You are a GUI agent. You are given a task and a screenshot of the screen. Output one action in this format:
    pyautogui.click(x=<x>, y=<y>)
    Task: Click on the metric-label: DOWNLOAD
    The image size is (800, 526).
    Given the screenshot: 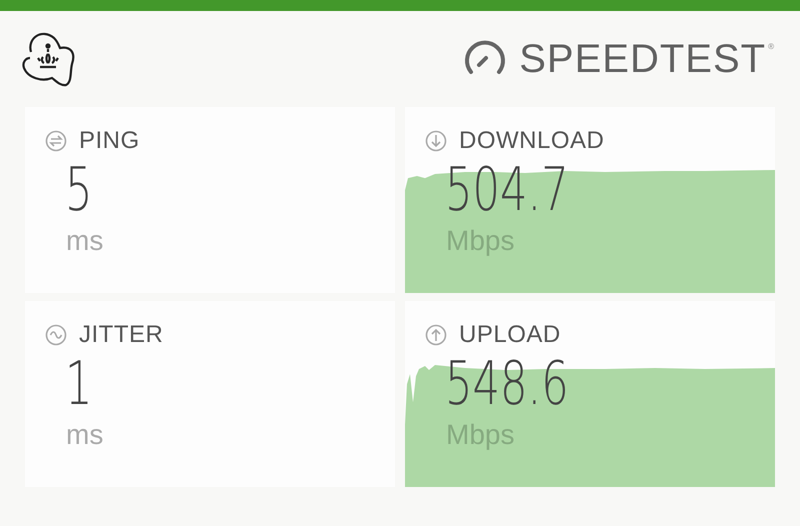 What is the action you would take?
    pyautogui.click(x=531, y=141)
    